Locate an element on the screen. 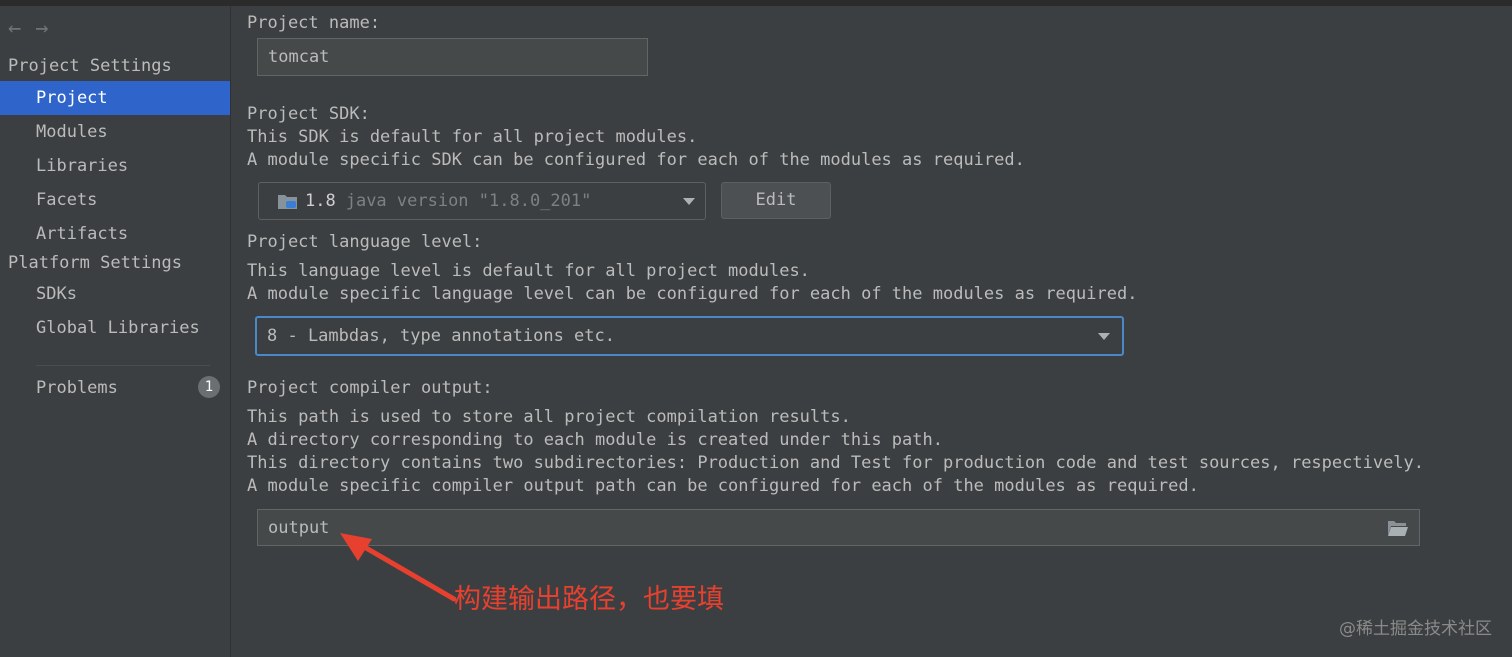 This screenshot has width=1512, height=657. sdk-version: 1.8 is located at coordinates (320, 201).